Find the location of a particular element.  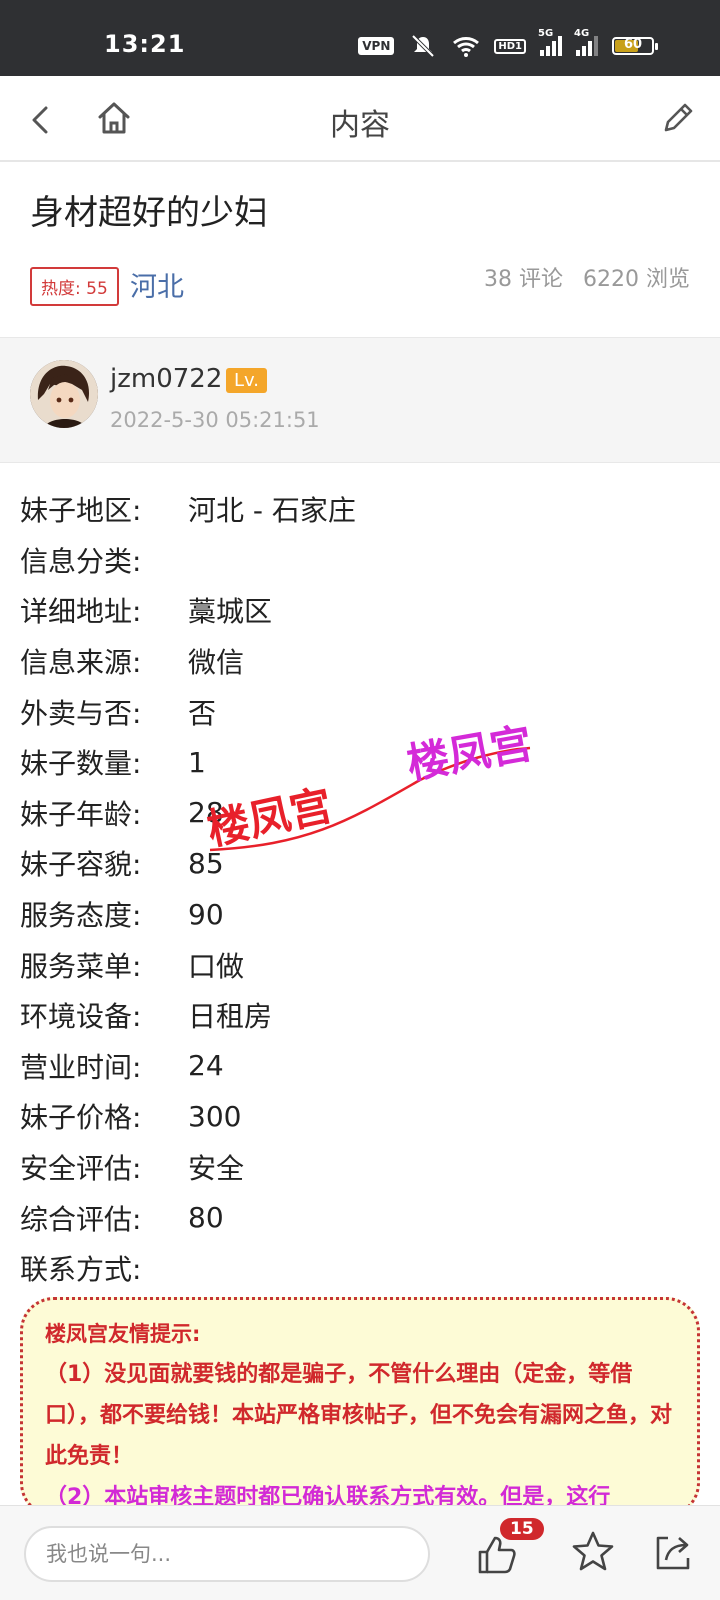

edit-icon is located at coordinates (678, 118).